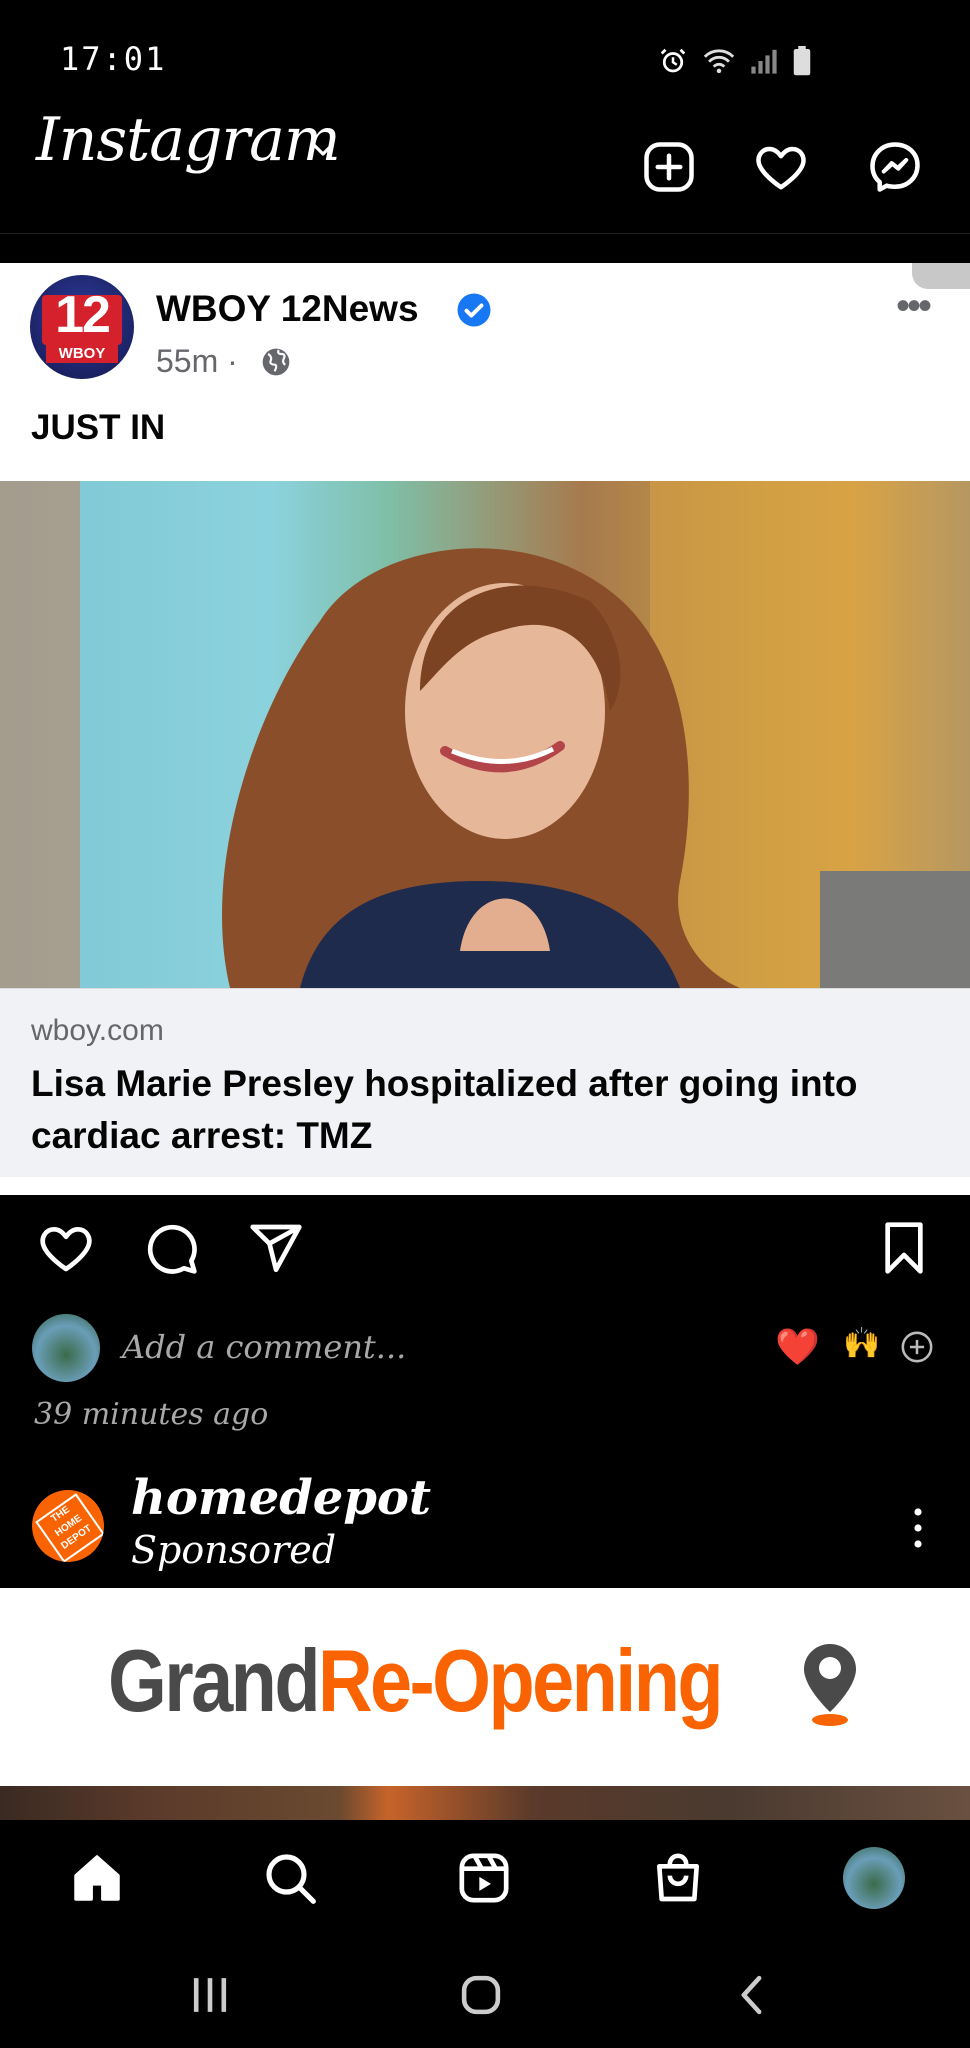  I want to click on quick-reaction-raised-hands: 🙌, so click(861, 1343).